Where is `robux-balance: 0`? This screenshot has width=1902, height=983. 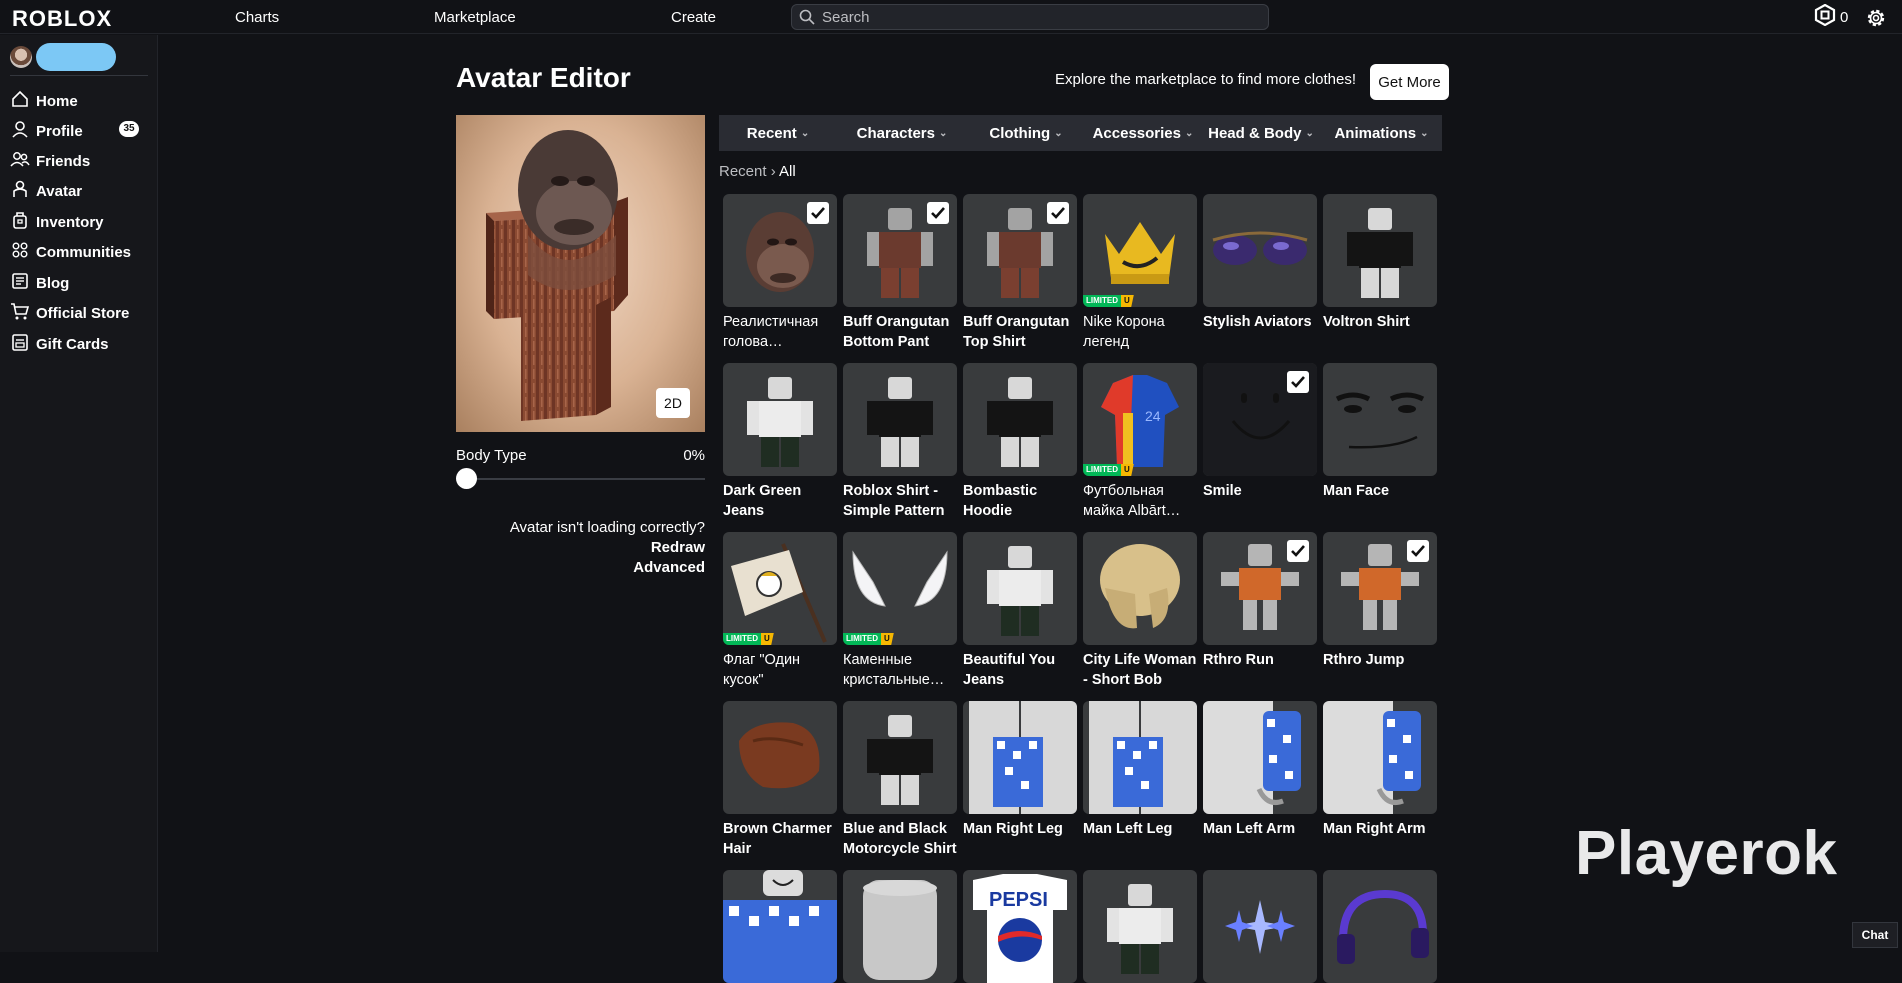
robux-balance: 0 is located at coordinates (1831, 15).